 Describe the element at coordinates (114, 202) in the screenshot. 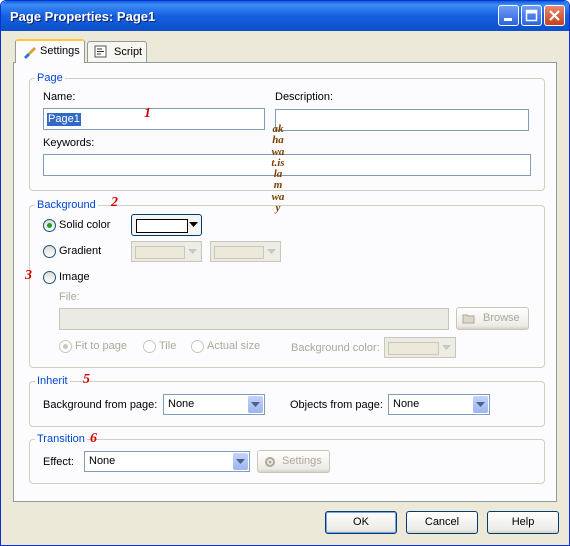

I see `annotation-number: 2` at that location.